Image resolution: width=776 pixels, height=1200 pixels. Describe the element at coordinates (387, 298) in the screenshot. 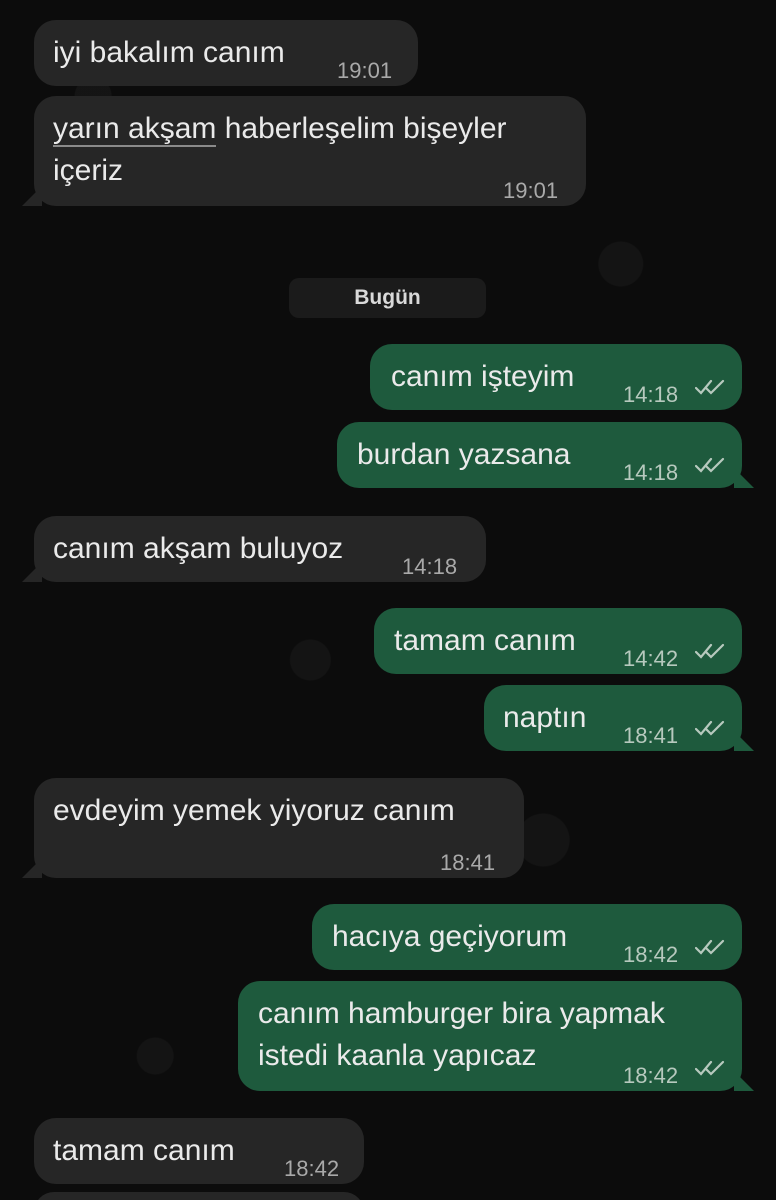

I see `date-separator: Bugün` at that location.